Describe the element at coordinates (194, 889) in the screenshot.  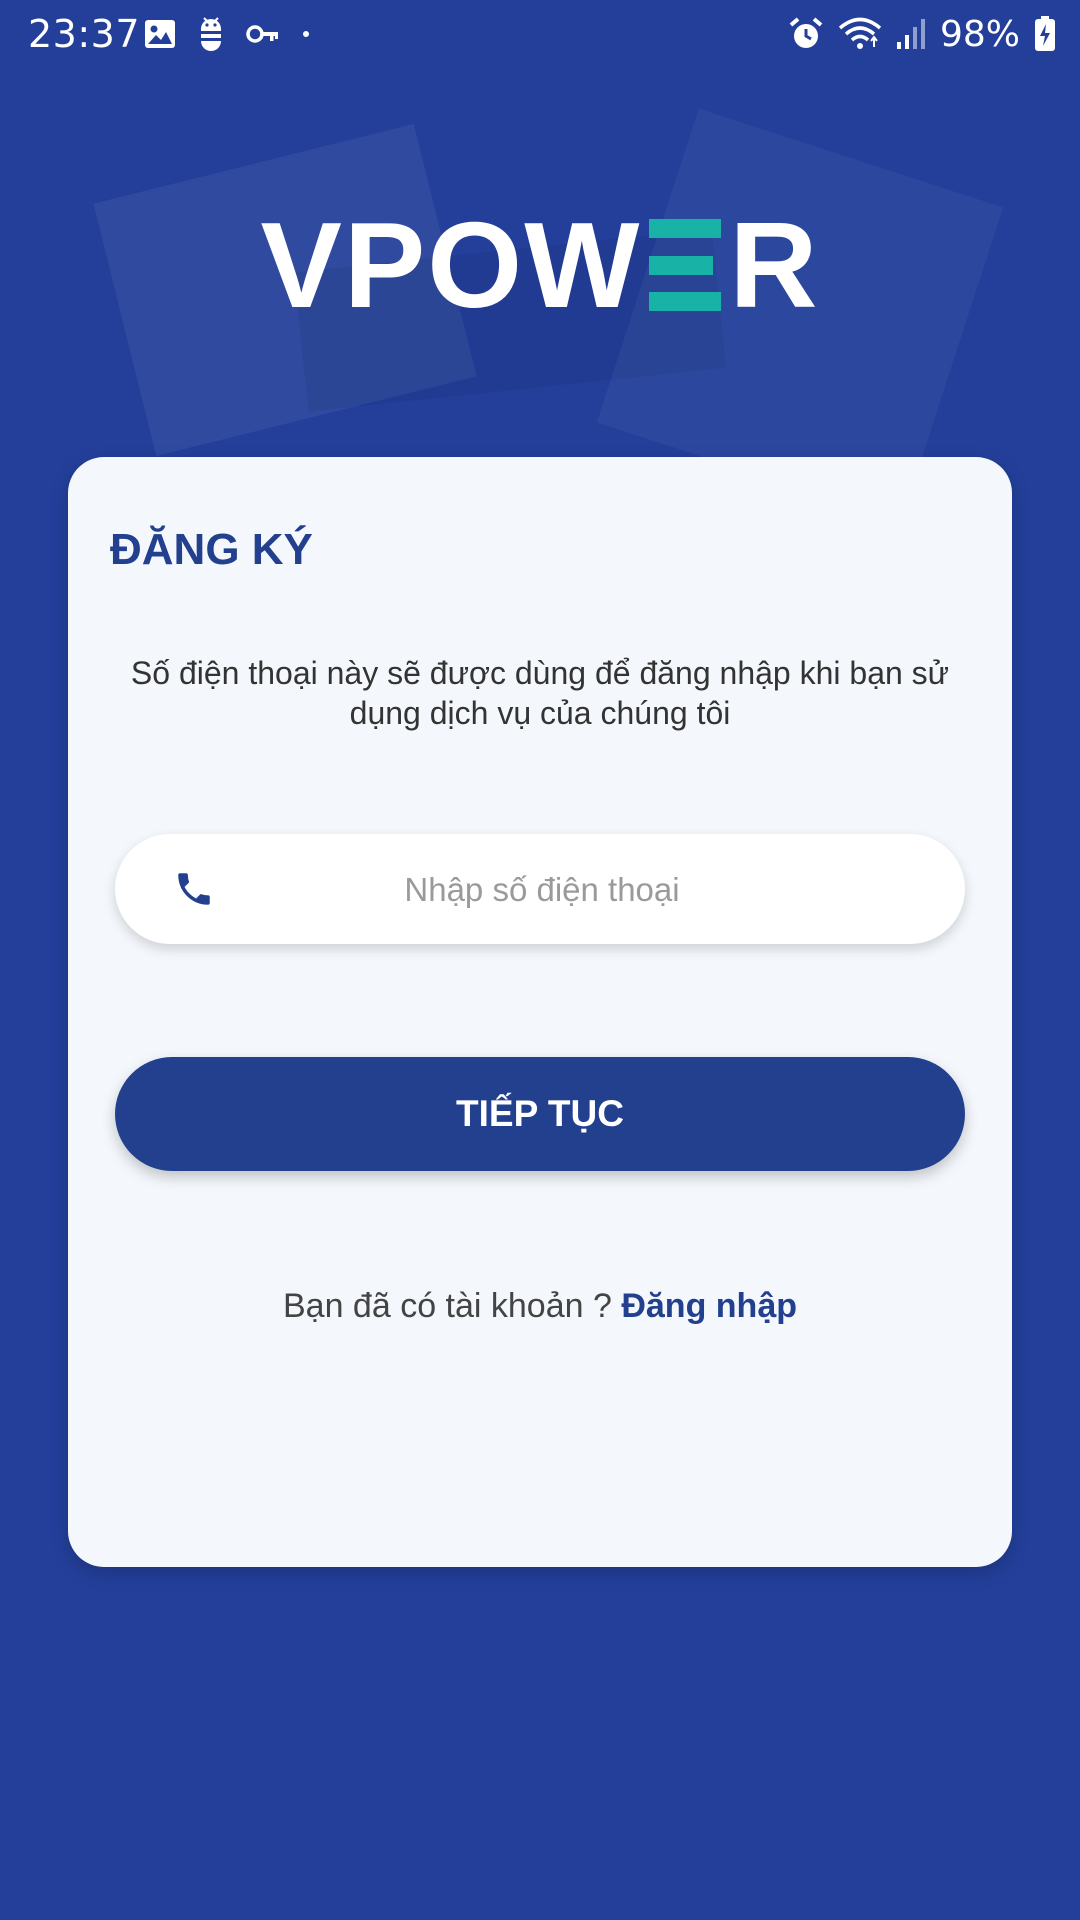
I see `phone-icon` at that location.